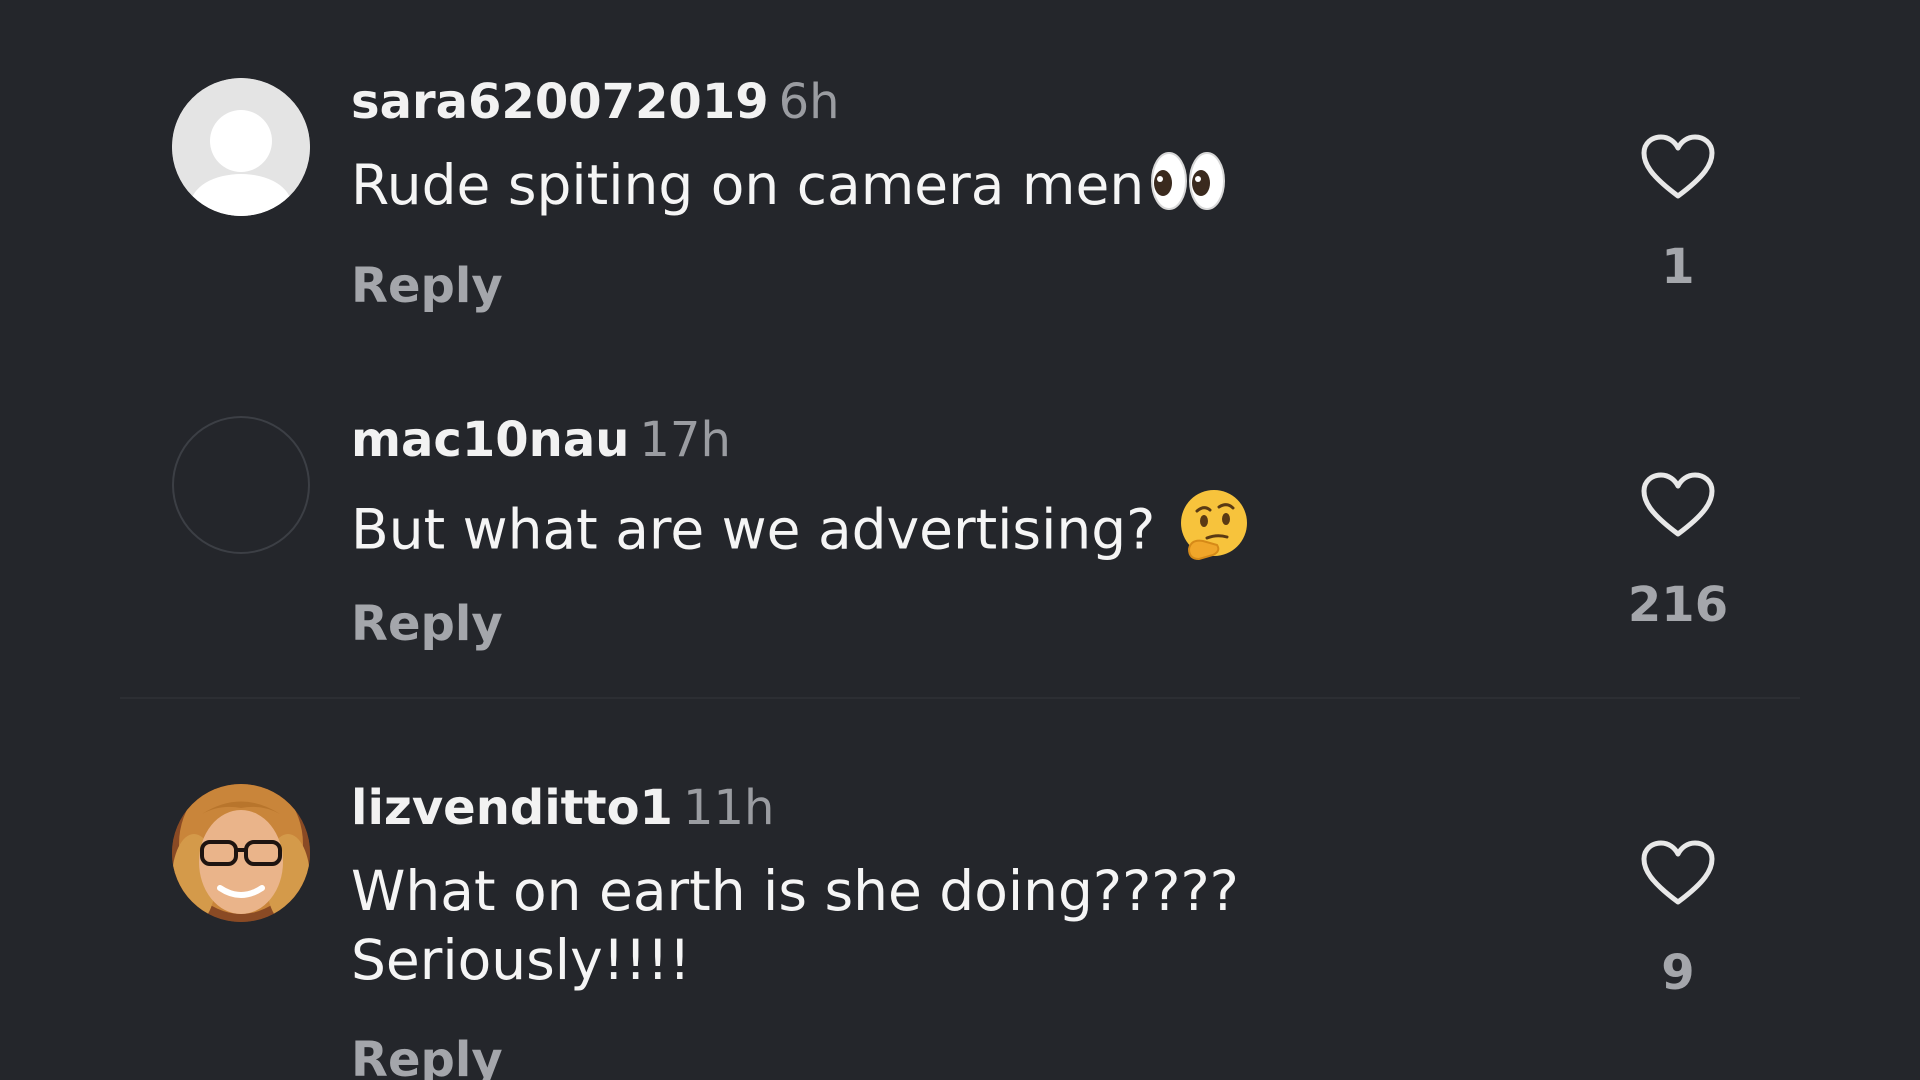  Describe the element at coordinates (512, 808) in the screenshot. I see `username: lizvenditto1` at that location.